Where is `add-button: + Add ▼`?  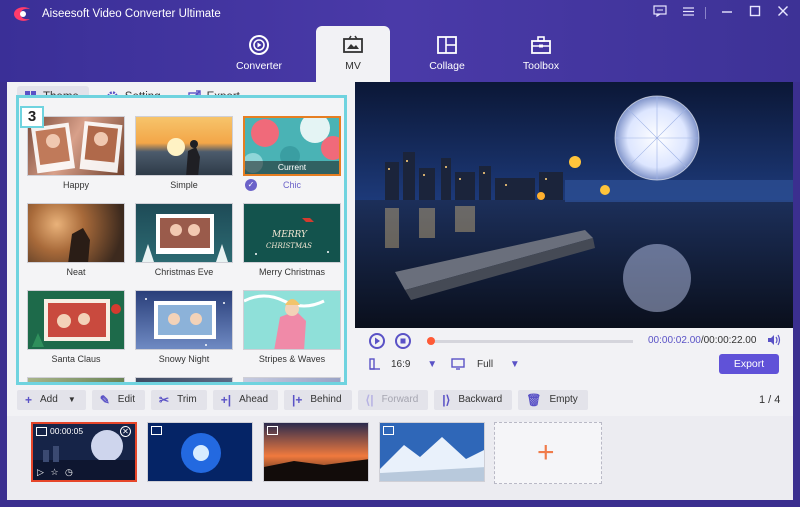 add-button: + Add ▼ is located at coordinates (51, 400).